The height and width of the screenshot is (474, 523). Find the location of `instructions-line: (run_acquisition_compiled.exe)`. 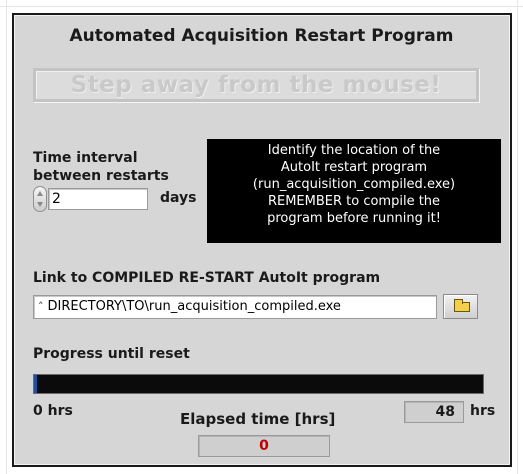

instructions-line: (run_acquisition_compiled.exe) is located at coordinates (354, 184).